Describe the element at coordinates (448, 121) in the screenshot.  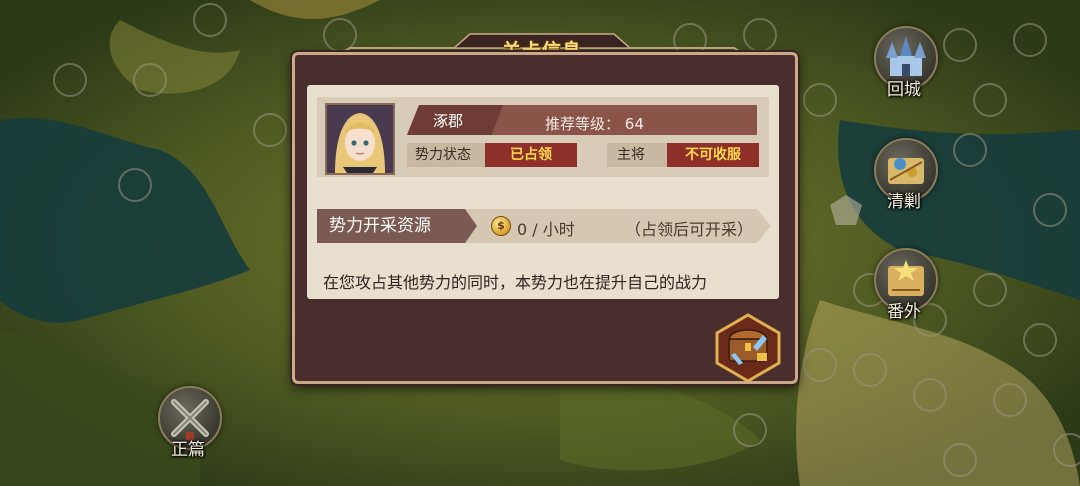
I see `stage-name: 涿郡` at that location.